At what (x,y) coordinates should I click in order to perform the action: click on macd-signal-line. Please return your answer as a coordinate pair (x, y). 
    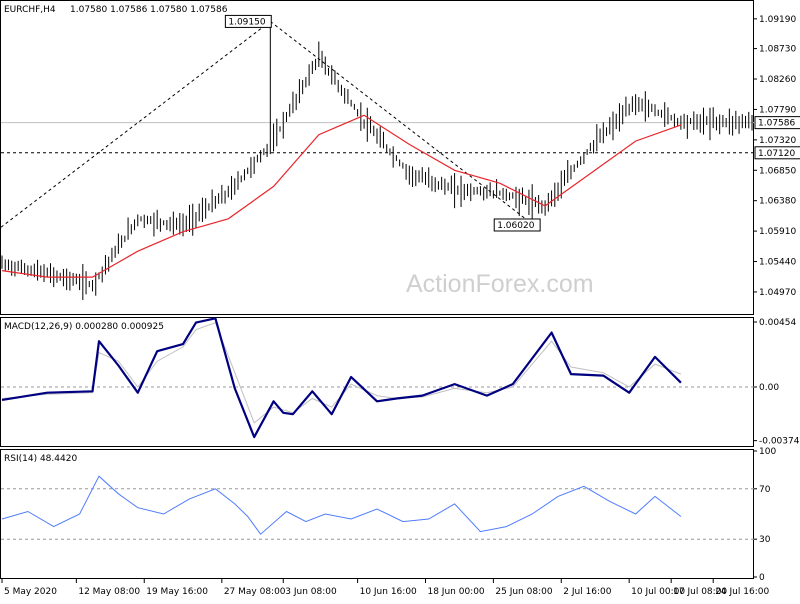
    Looking at the image, I should click on (341, 372).